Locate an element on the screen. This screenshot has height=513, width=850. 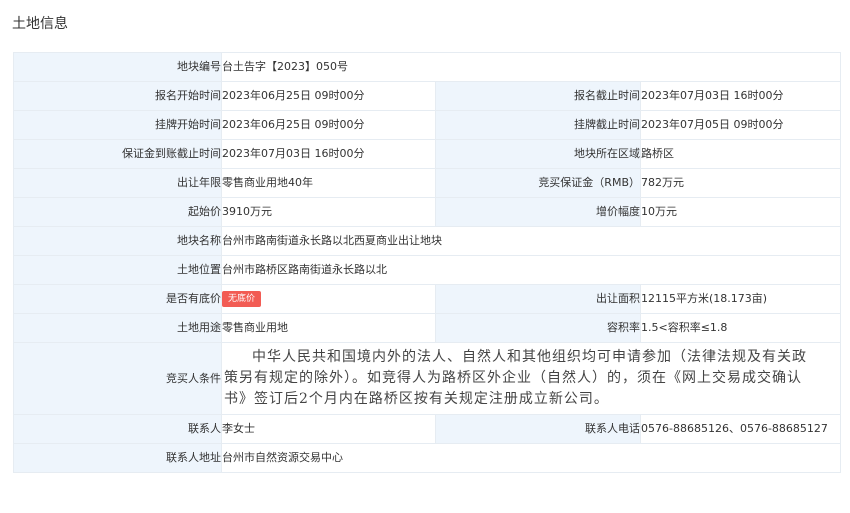
starting-price-label: 起始价 is located at coordinates (117, 212).